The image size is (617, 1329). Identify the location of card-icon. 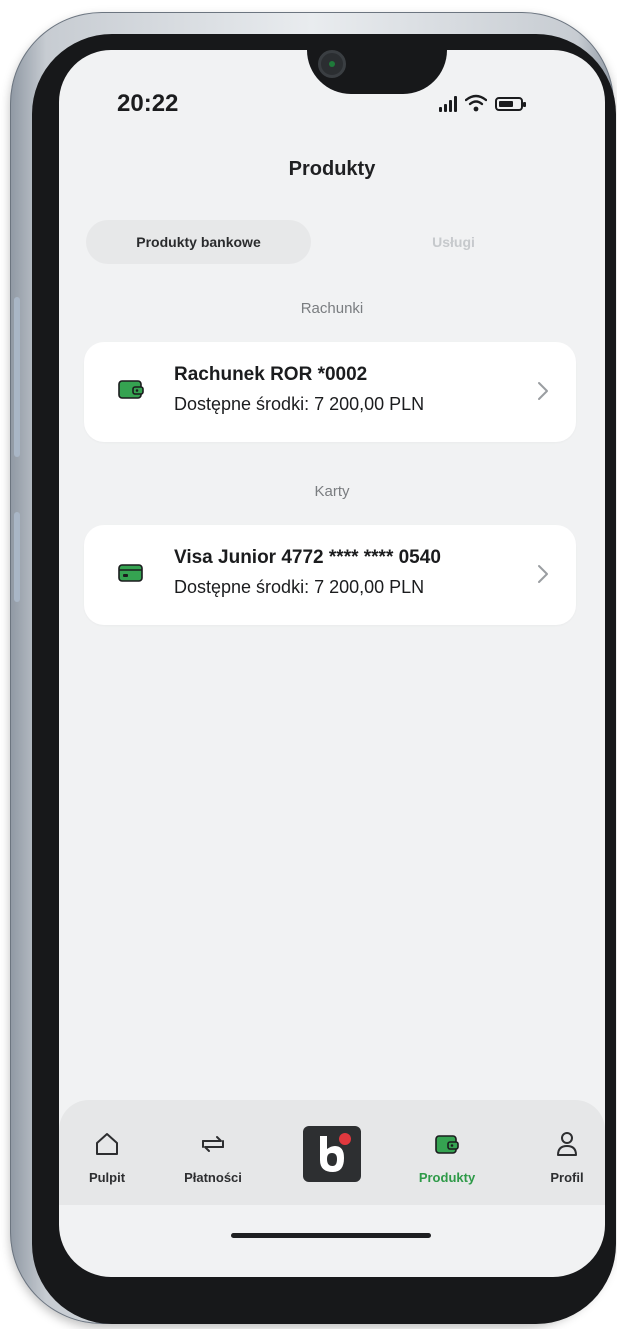
(130, 573).